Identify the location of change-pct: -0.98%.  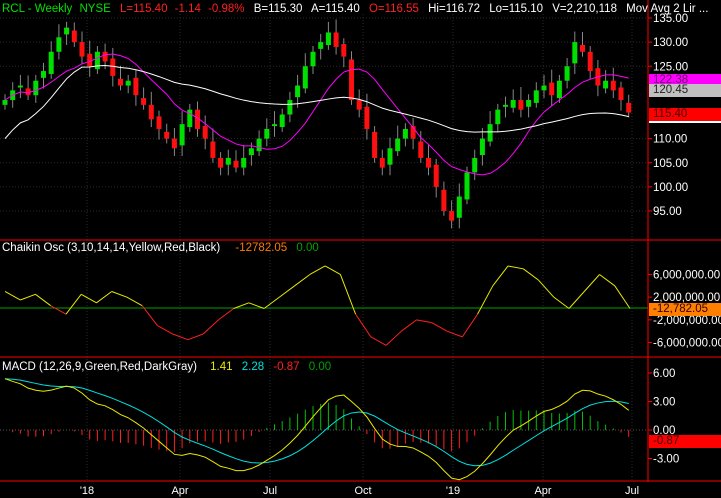
(226, 9).